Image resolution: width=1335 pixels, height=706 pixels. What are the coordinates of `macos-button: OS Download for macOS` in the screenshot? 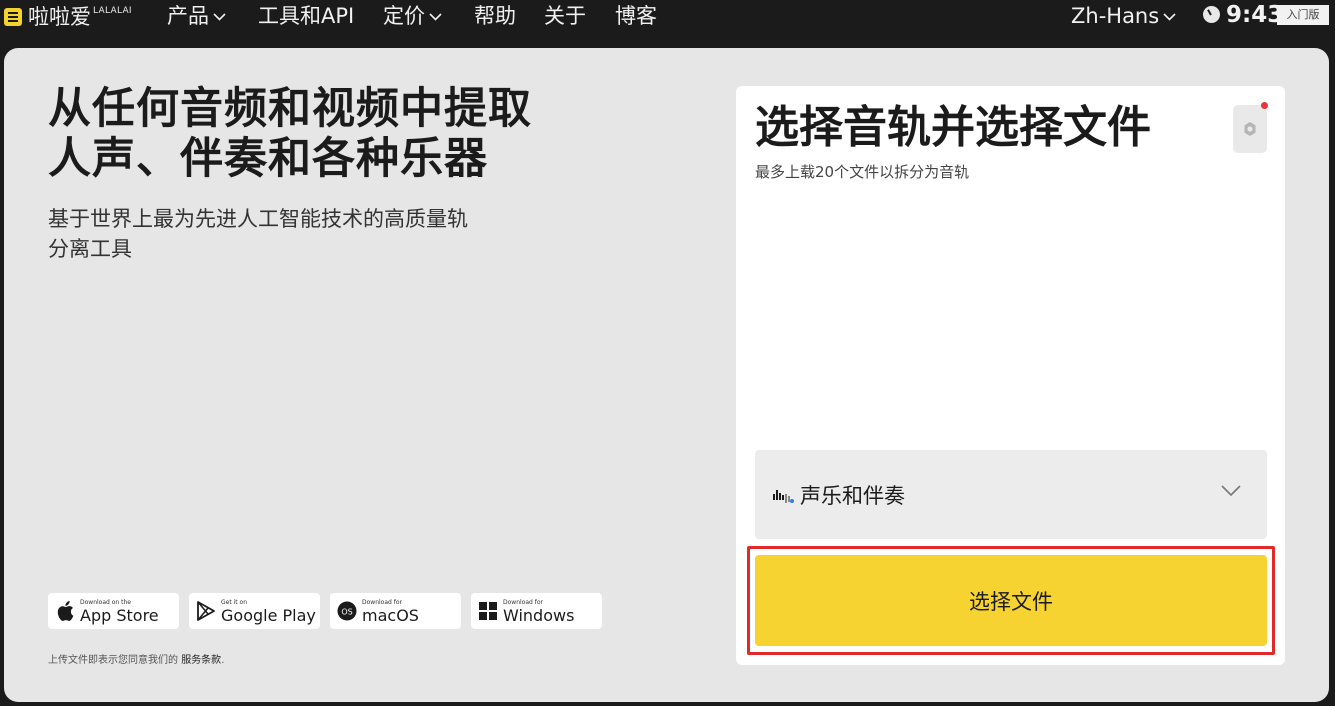 It's located at (395, 611).